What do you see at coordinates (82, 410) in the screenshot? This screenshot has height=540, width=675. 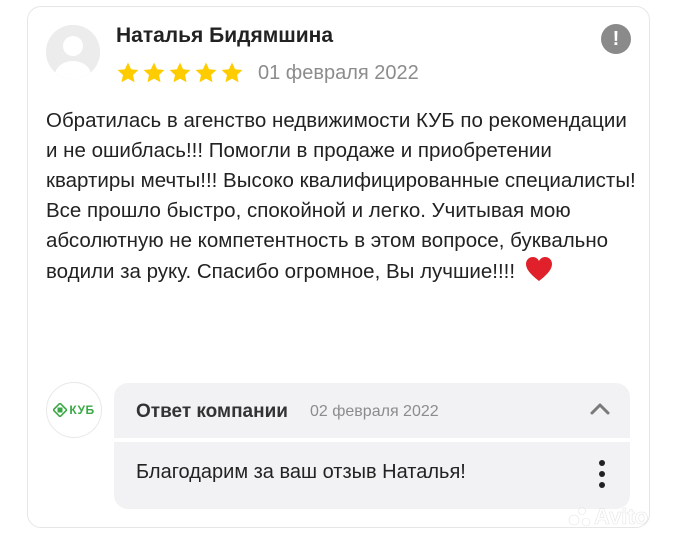 I see `logo-label: КУБ` at bounding box center [82, 410].